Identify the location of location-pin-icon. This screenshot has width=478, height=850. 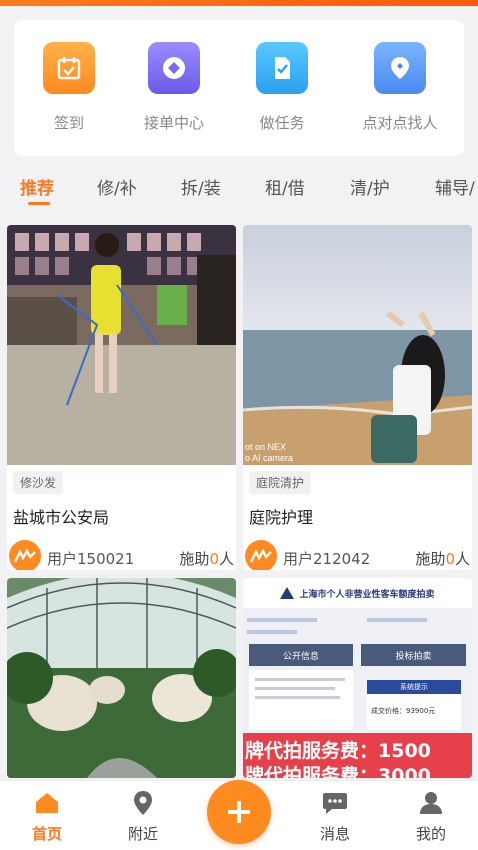
(400, 68).